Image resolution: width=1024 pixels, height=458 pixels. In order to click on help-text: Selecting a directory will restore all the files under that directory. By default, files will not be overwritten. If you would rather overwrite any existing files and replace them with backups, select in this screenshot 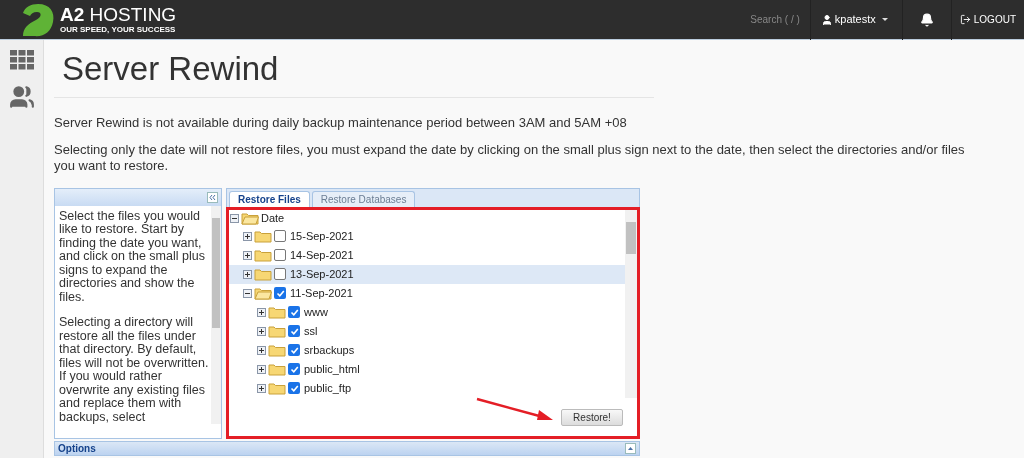, I will do `click(134, 370)`.